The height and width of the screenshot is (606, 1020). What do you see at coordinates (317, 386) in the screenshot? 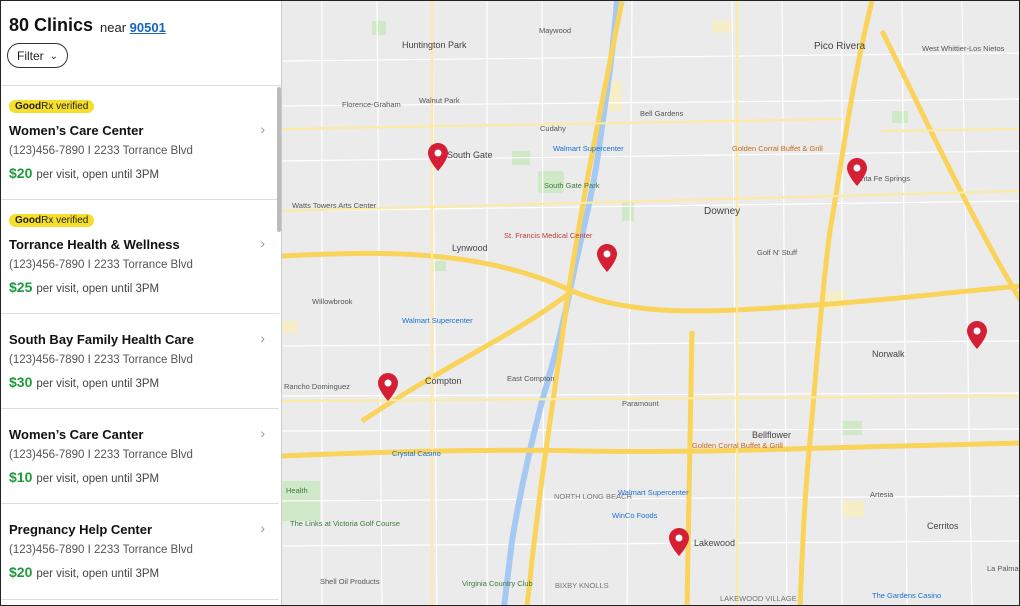
I see `svg-text: Rancho Dominguez` at bounding box center [317, 386].